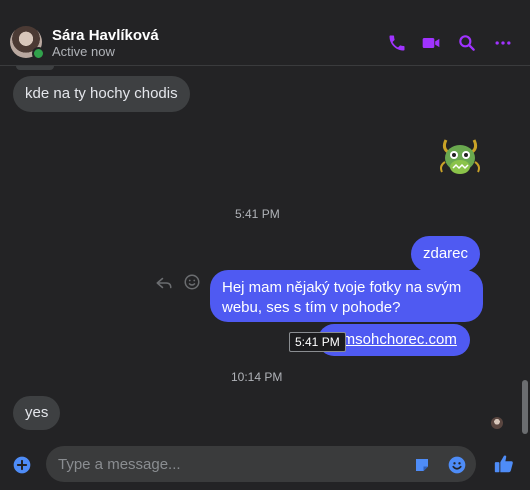  Describe the element at coordinates (431, 43) in the screenshot. I see `video-icon` at that location.